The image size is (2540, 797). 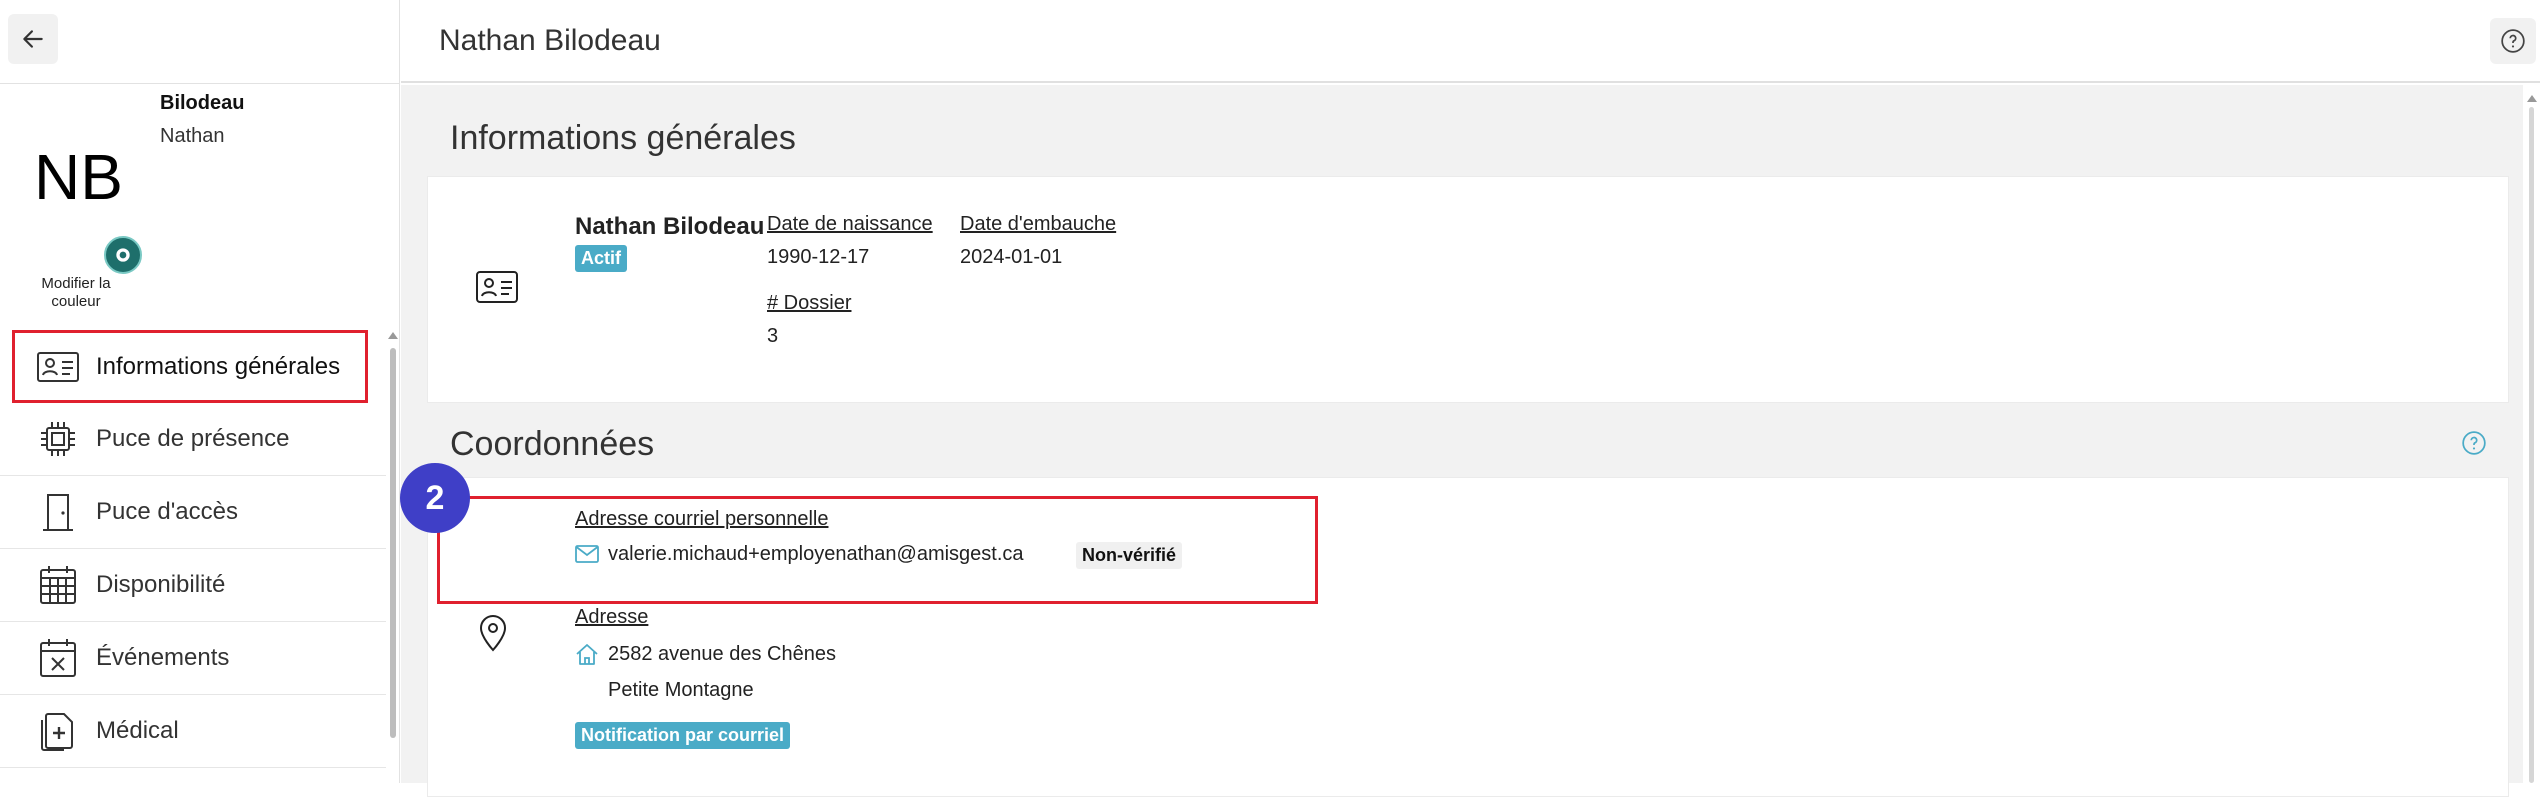 I want to click on employee-name: Nathan Bilodeau, so click(x=670, y=226).